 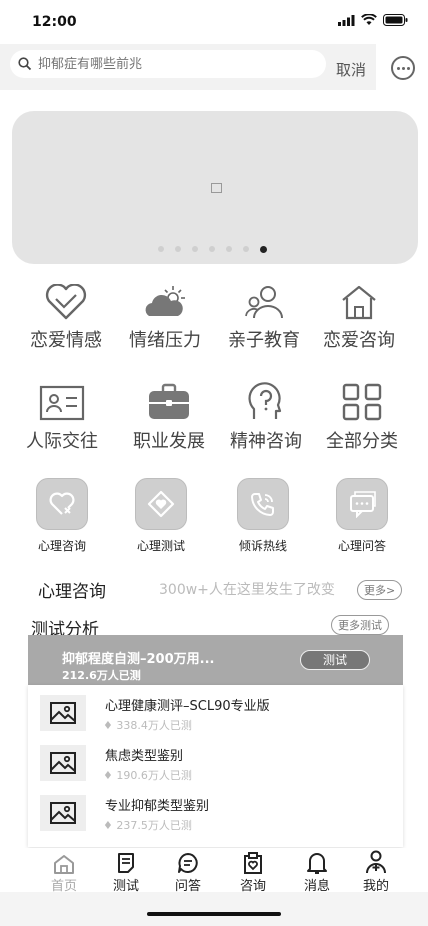 What do you see at coordinates (147, 825) in the screenshot?
I see `test-item-count: ♦ 237.5万人已测` at bounding box center [147, 825].